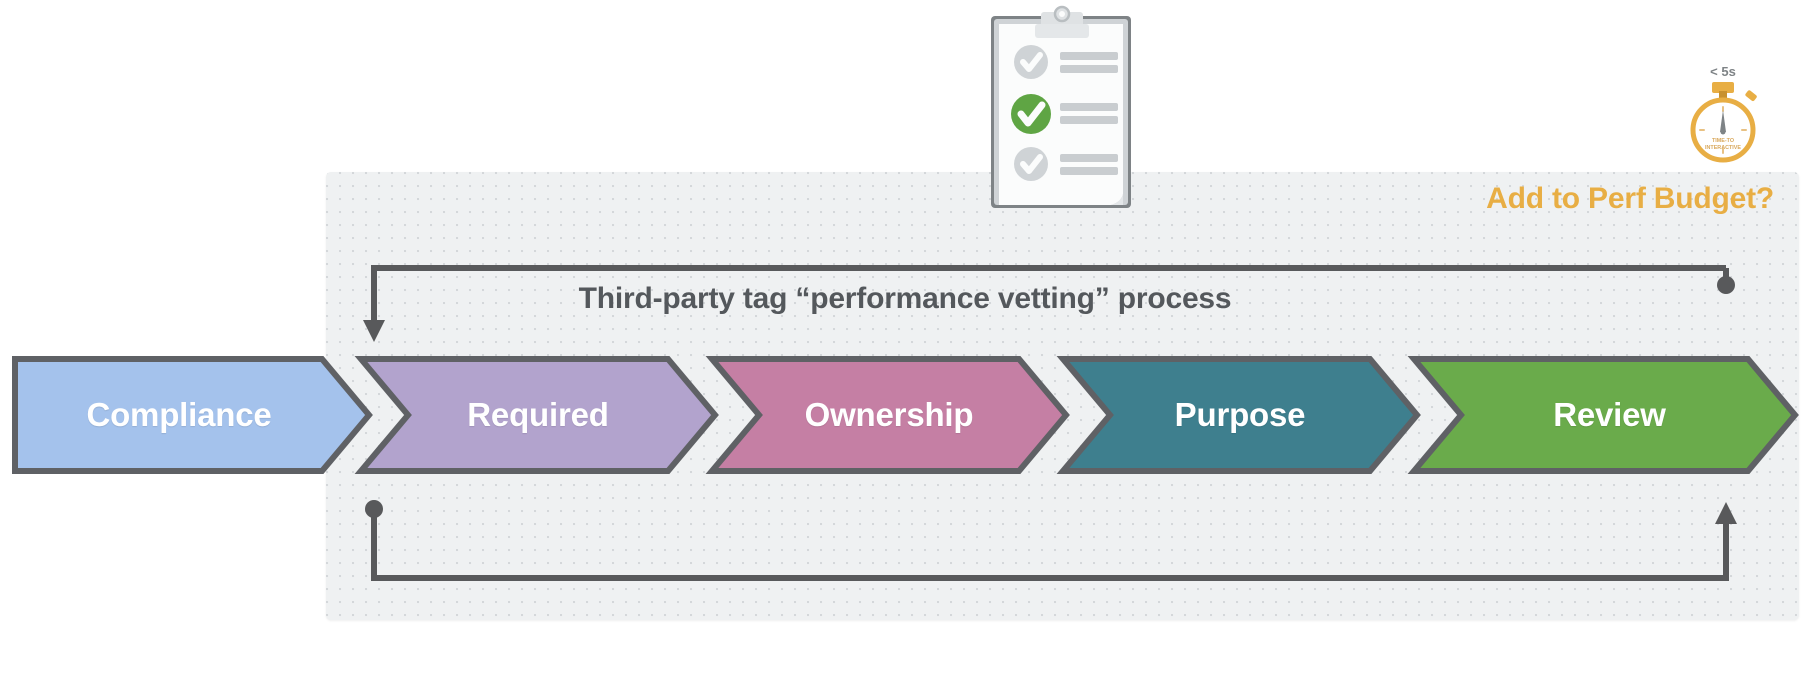  Describe the element at coordinates (1723, 114) in the screenshot. I see `stopwatch-icon: TIME-TO INTERACTIVE < 5s` at that location.